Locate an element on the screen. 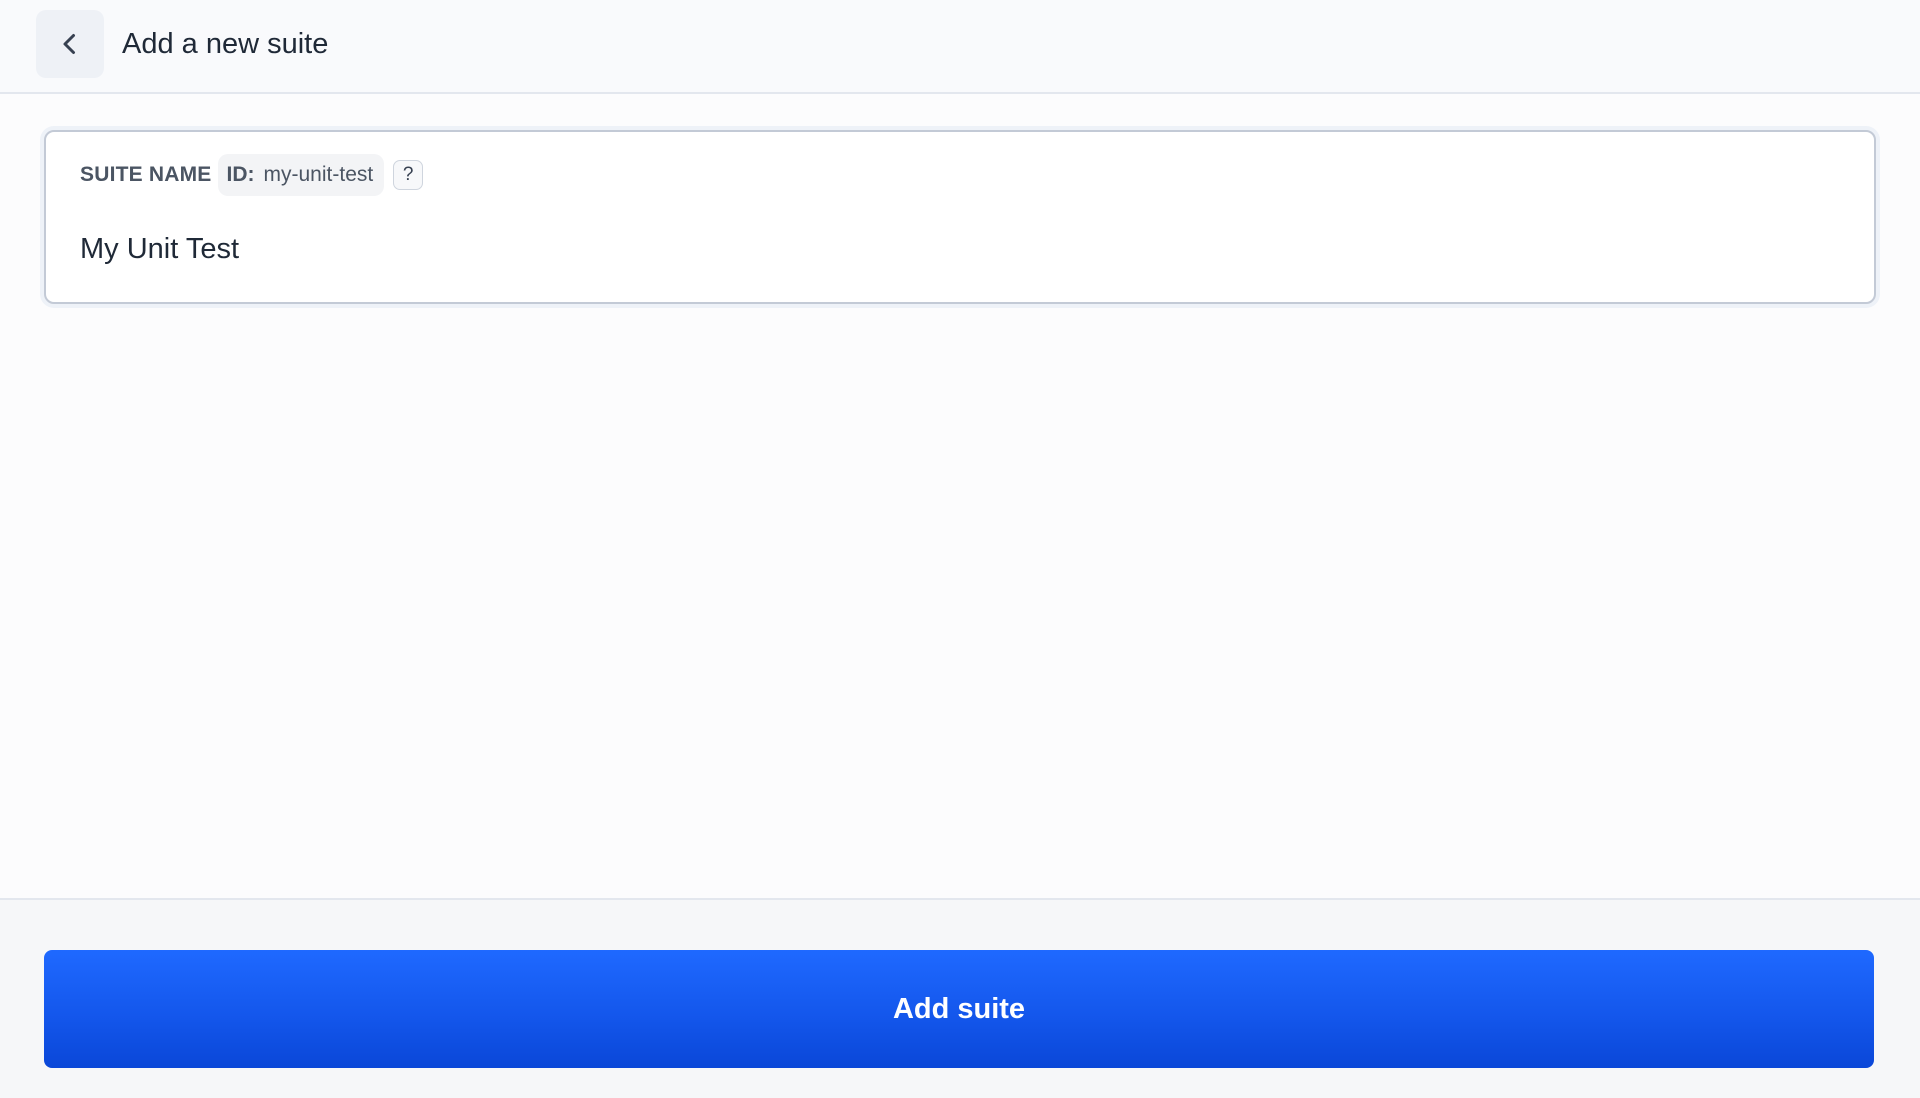 This screenshot has width=1920, height=1098. field-label-row: SUITE NAME ID: my-unit-test ? is located at coordinates (252, 175).